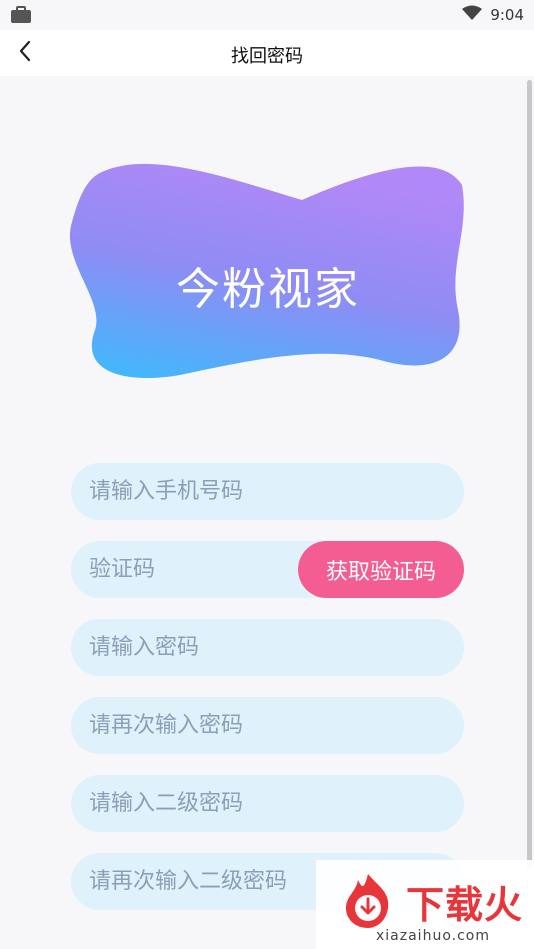  I want to click on watermark: 下载火 xiazaihuo.com, so click(425, 904).